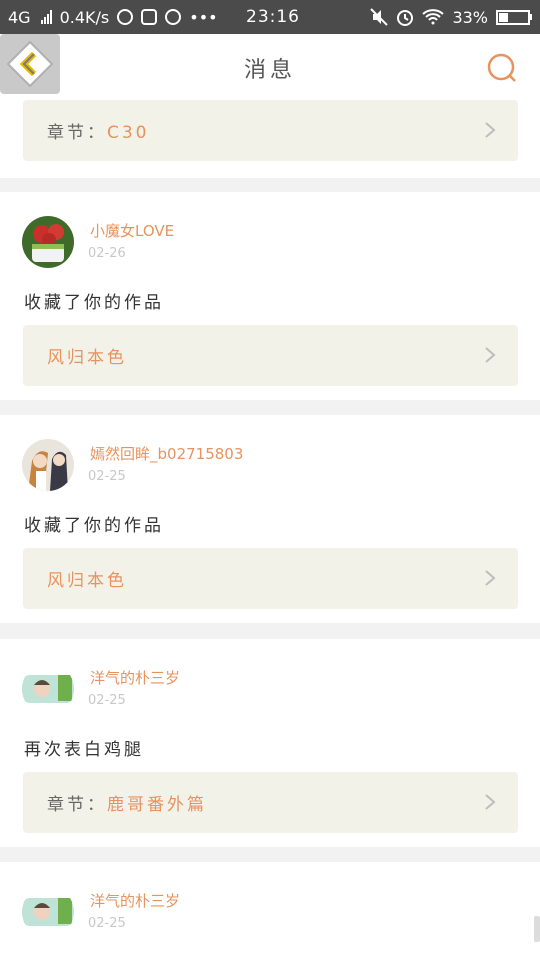  Describe the element at coordinates (262, 466) in the screenshot. I see `card-header: 嫣然回眸_b02715803 02-25` at that location.